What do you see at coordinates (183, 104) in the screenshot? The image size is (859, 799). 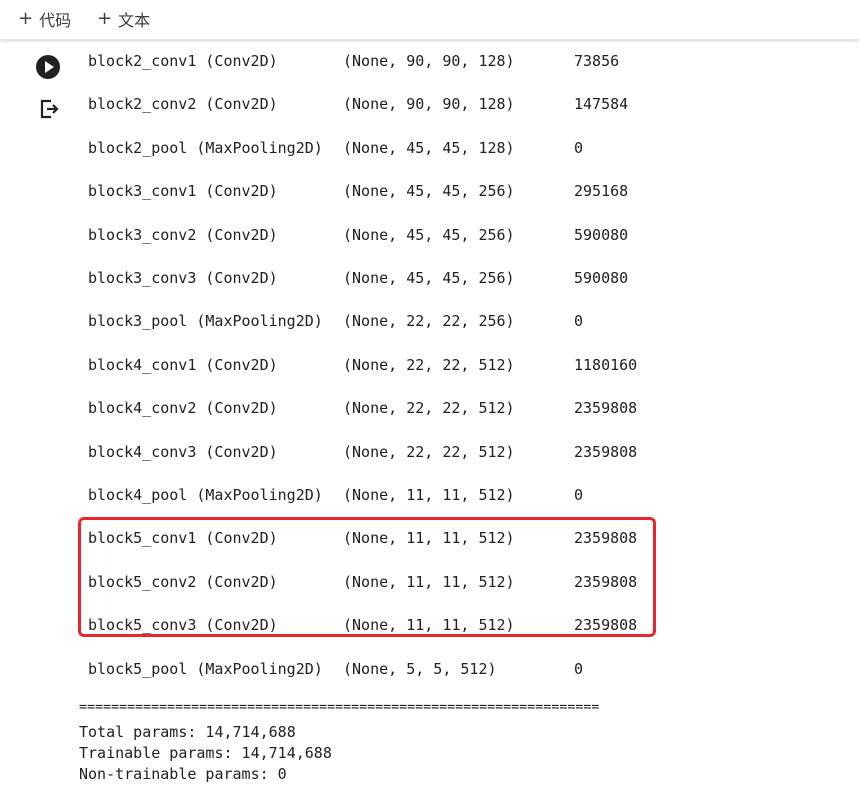 I see `layer-name: block2_conv2 (Conv2D)` at bounding box center [183, 104].